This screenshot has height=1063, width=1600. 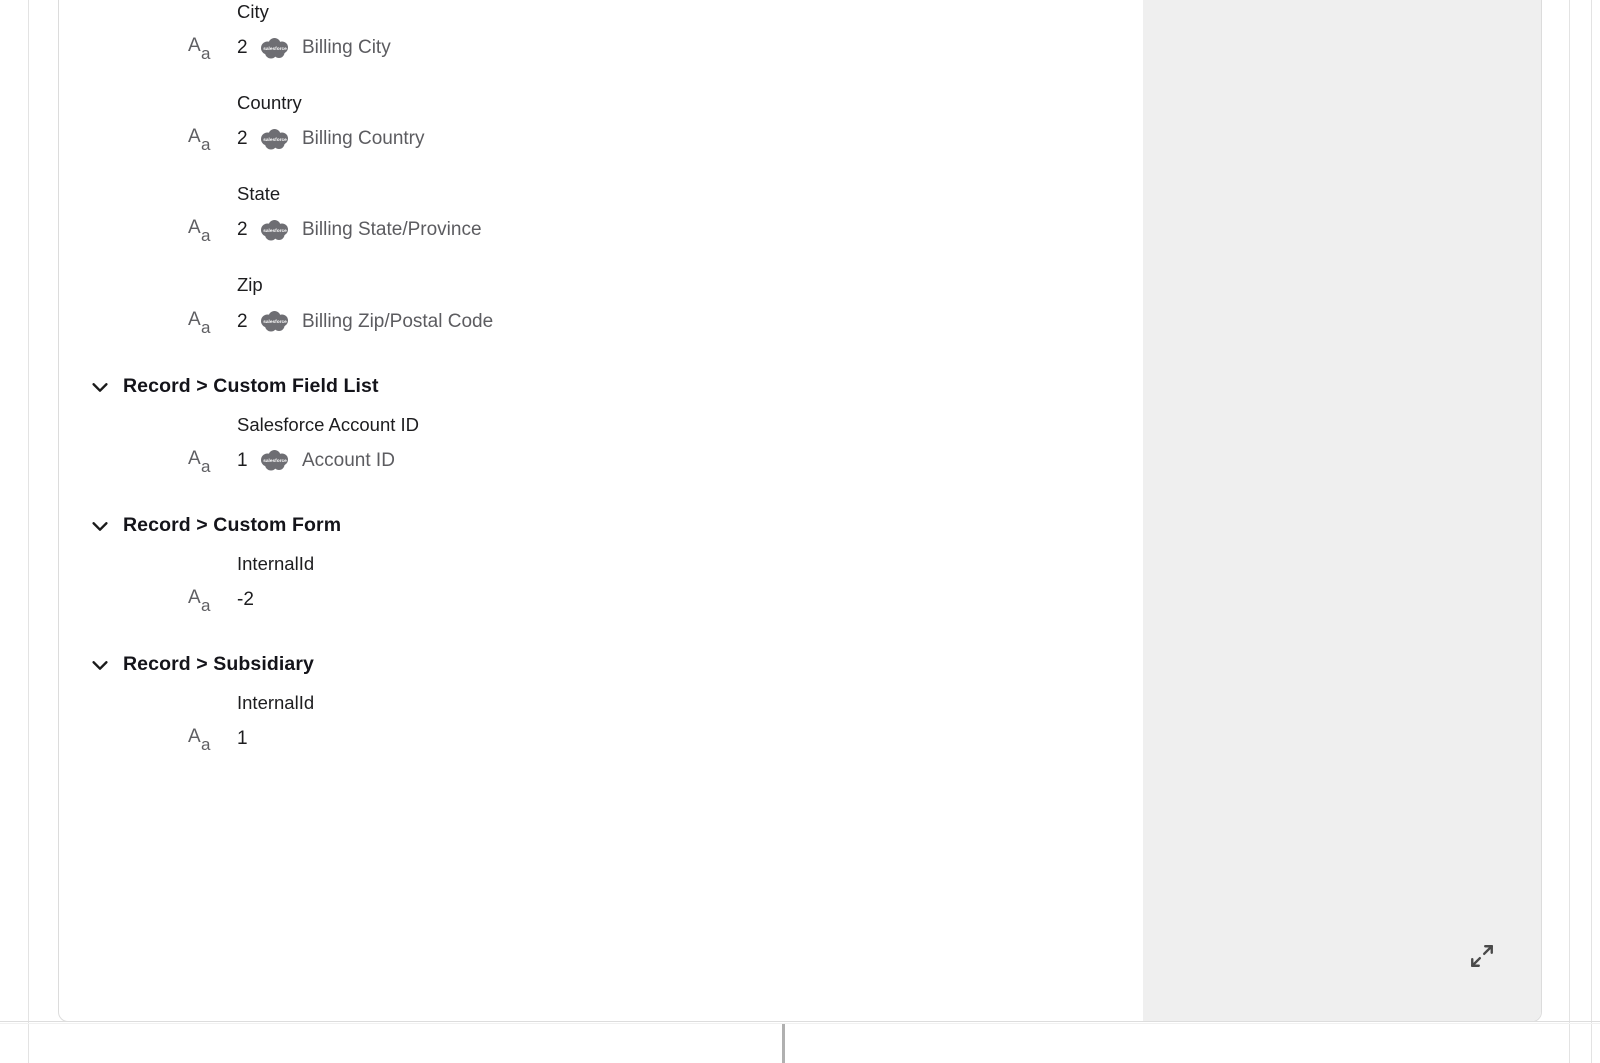 I want to click on right-rail-inner, so click(x=1569, y=531).